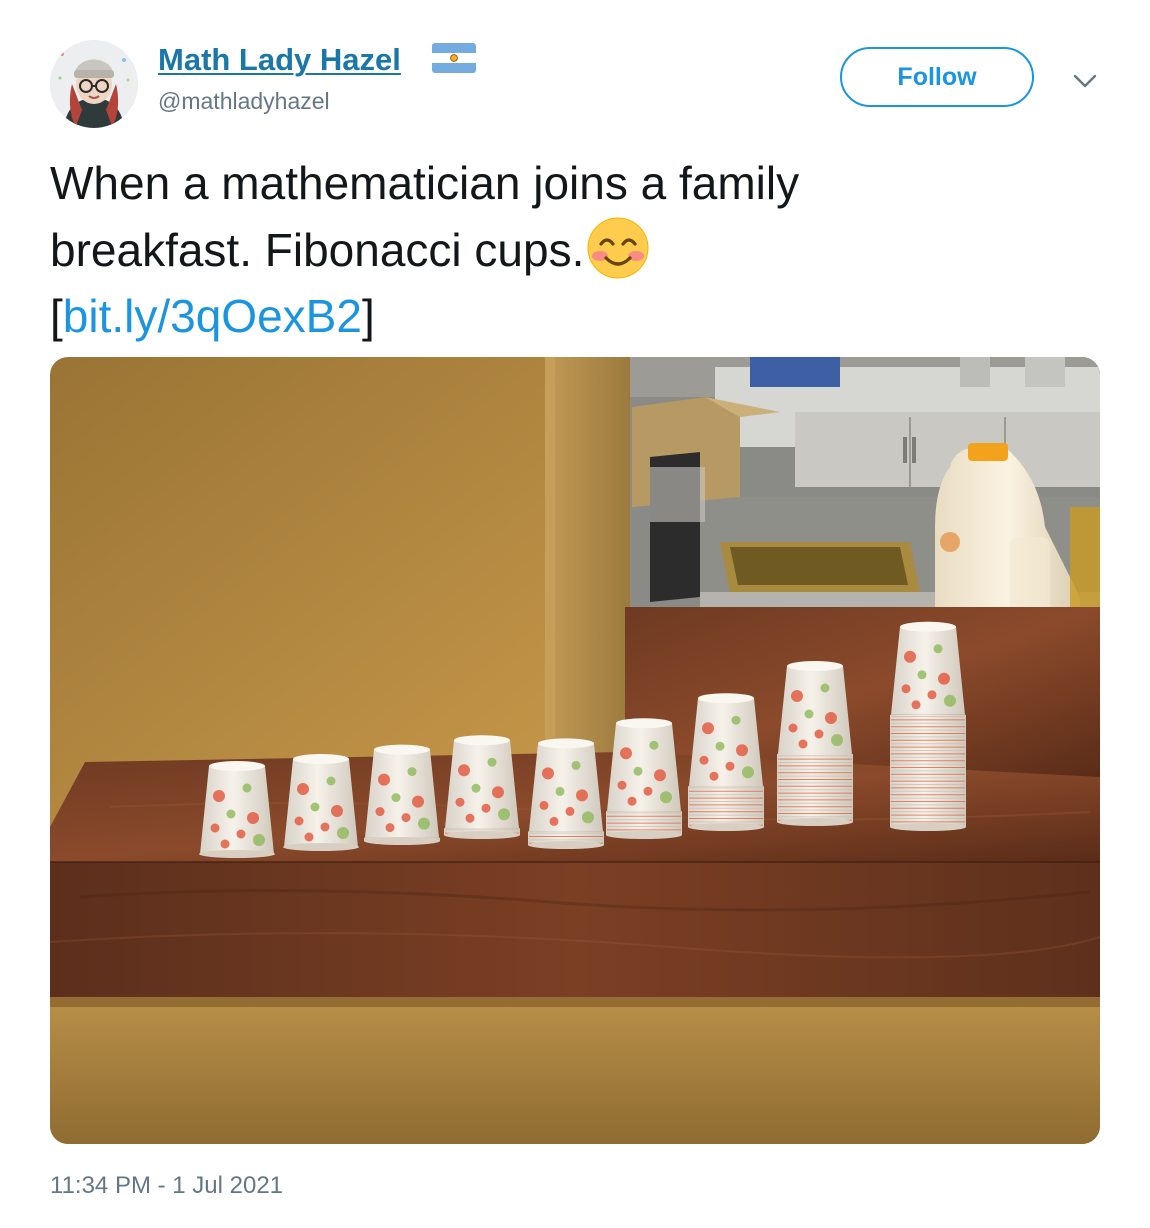  Describe the element at coordinates (244, 101) in the screenshot. I see `author-handle: @mathladyhazel` at that location.